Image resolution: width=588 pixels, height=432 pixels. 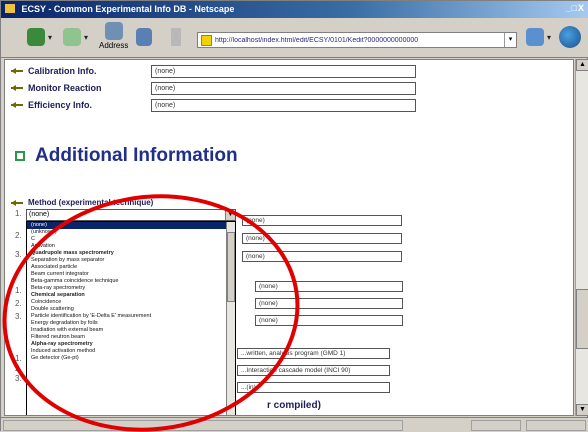 What do you see at coordinates (39, 214) in the screenshot?
I see `method-select-value: (none)` at bounding box center [39, 214].